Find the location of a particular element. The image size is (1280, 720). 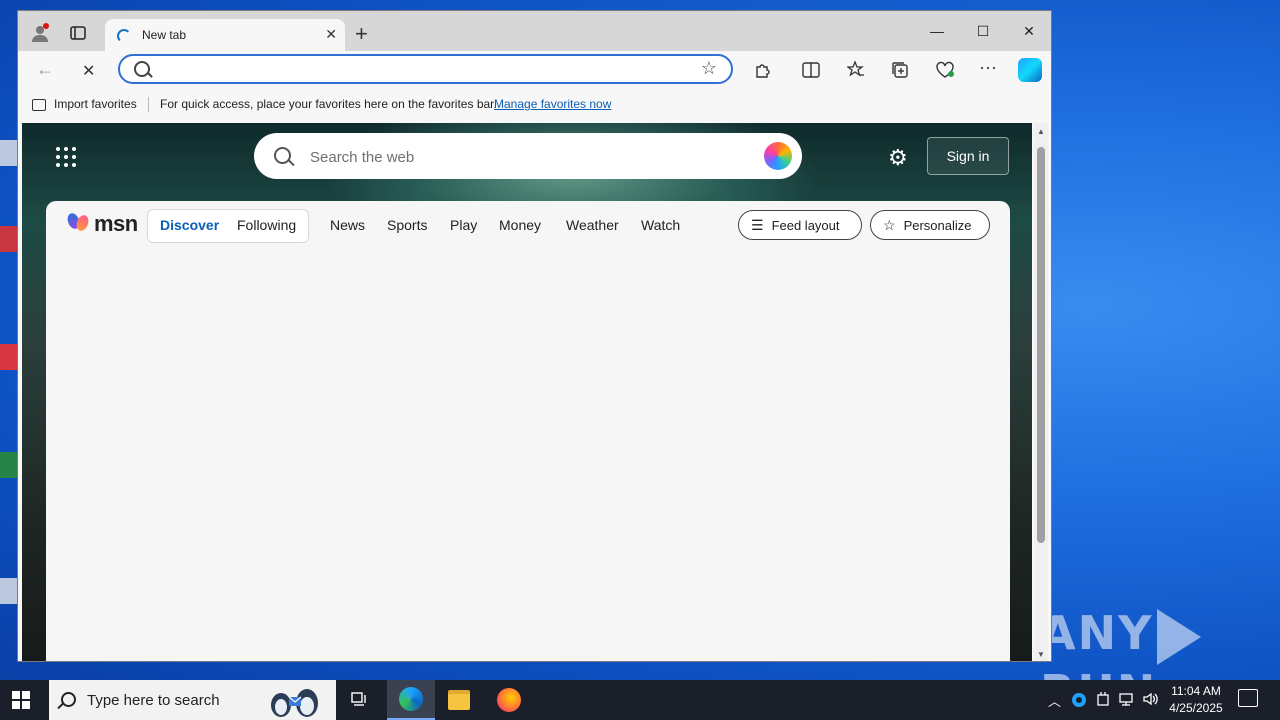

play-logo-icon is located at coordinates (1179, 636).